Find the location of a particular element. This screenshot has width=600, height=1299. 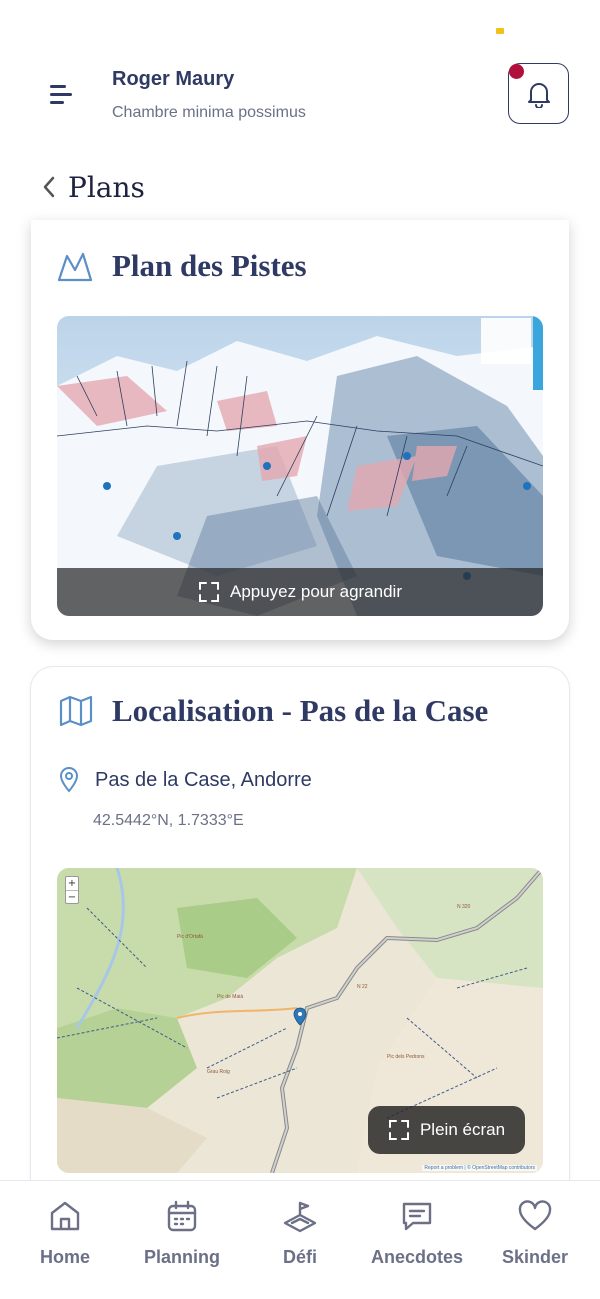

svg-text: Pic d'Ortafà is located at coordinates (190, 937).